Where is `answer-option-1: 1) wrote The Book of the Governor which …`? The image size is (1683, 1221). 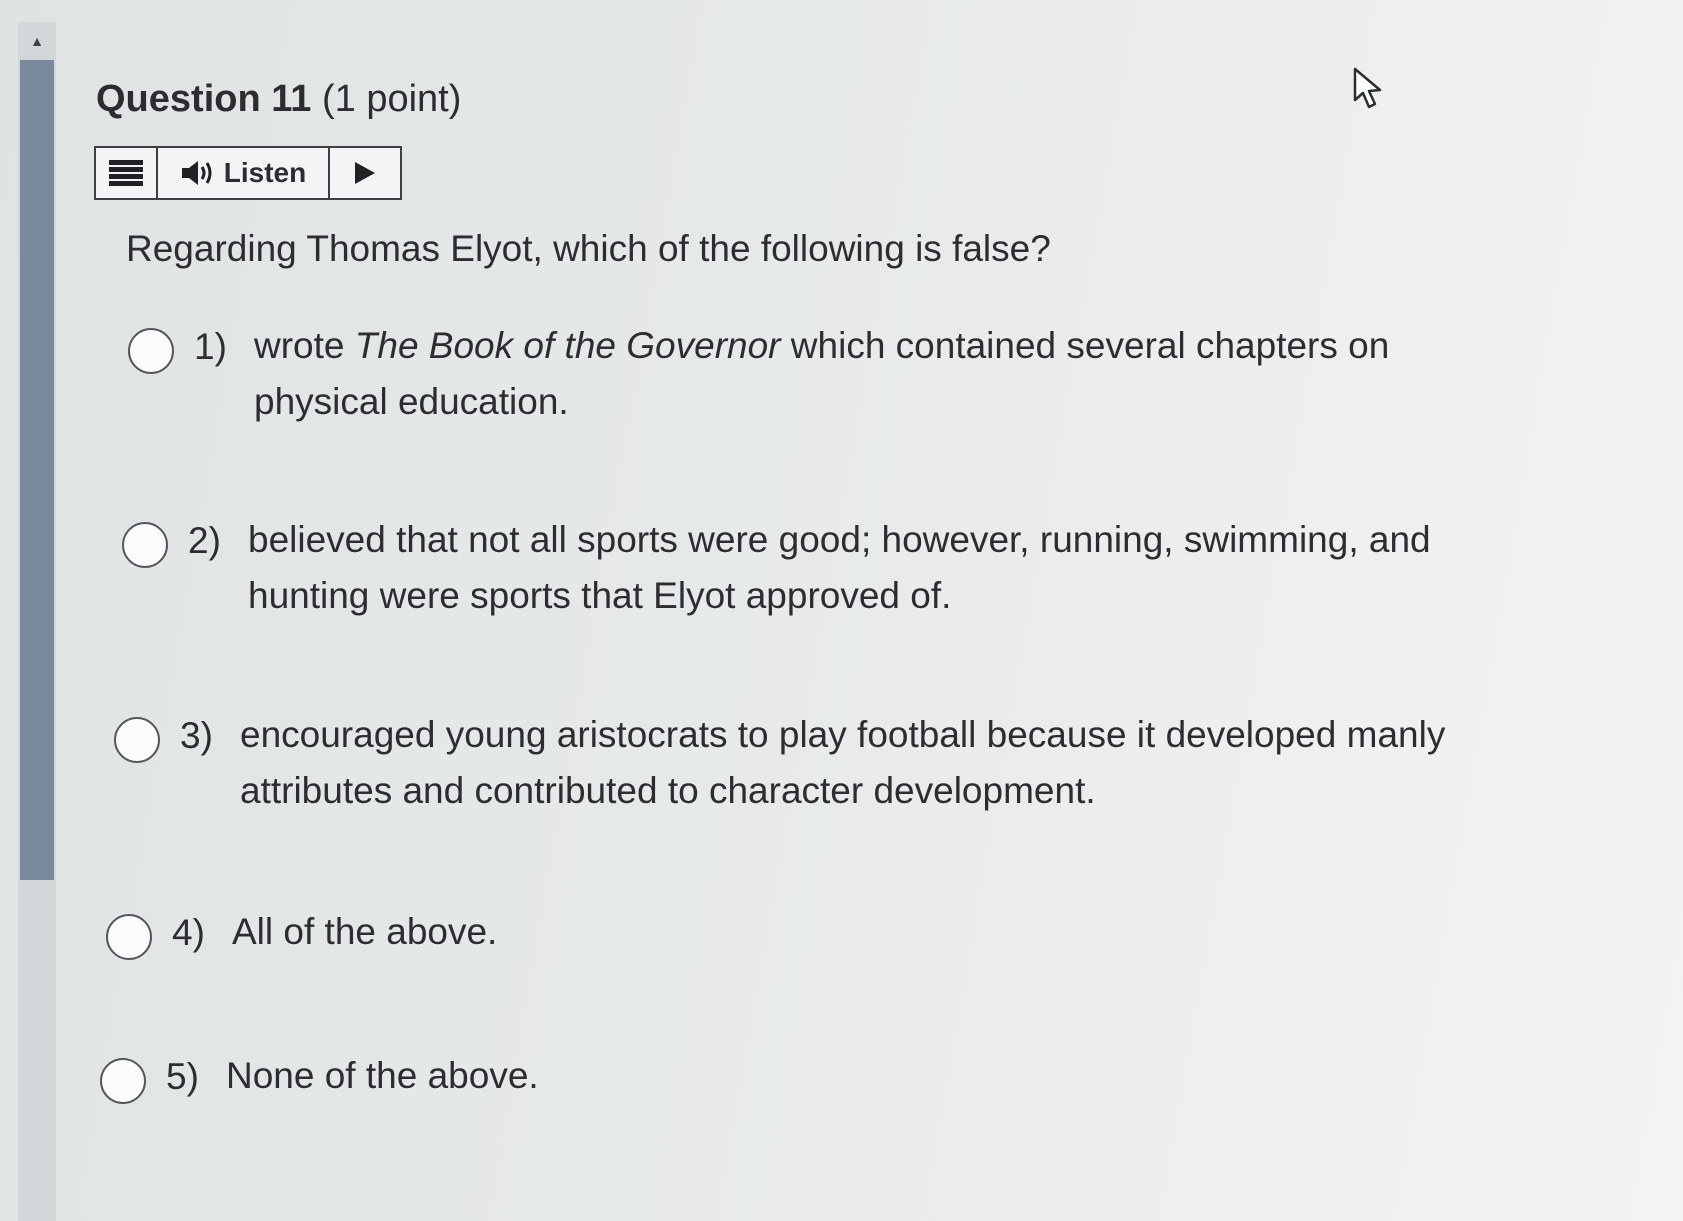
answer-option-1: 1) wrote The Book of the Governor which … is located at coordinates (798, 377).